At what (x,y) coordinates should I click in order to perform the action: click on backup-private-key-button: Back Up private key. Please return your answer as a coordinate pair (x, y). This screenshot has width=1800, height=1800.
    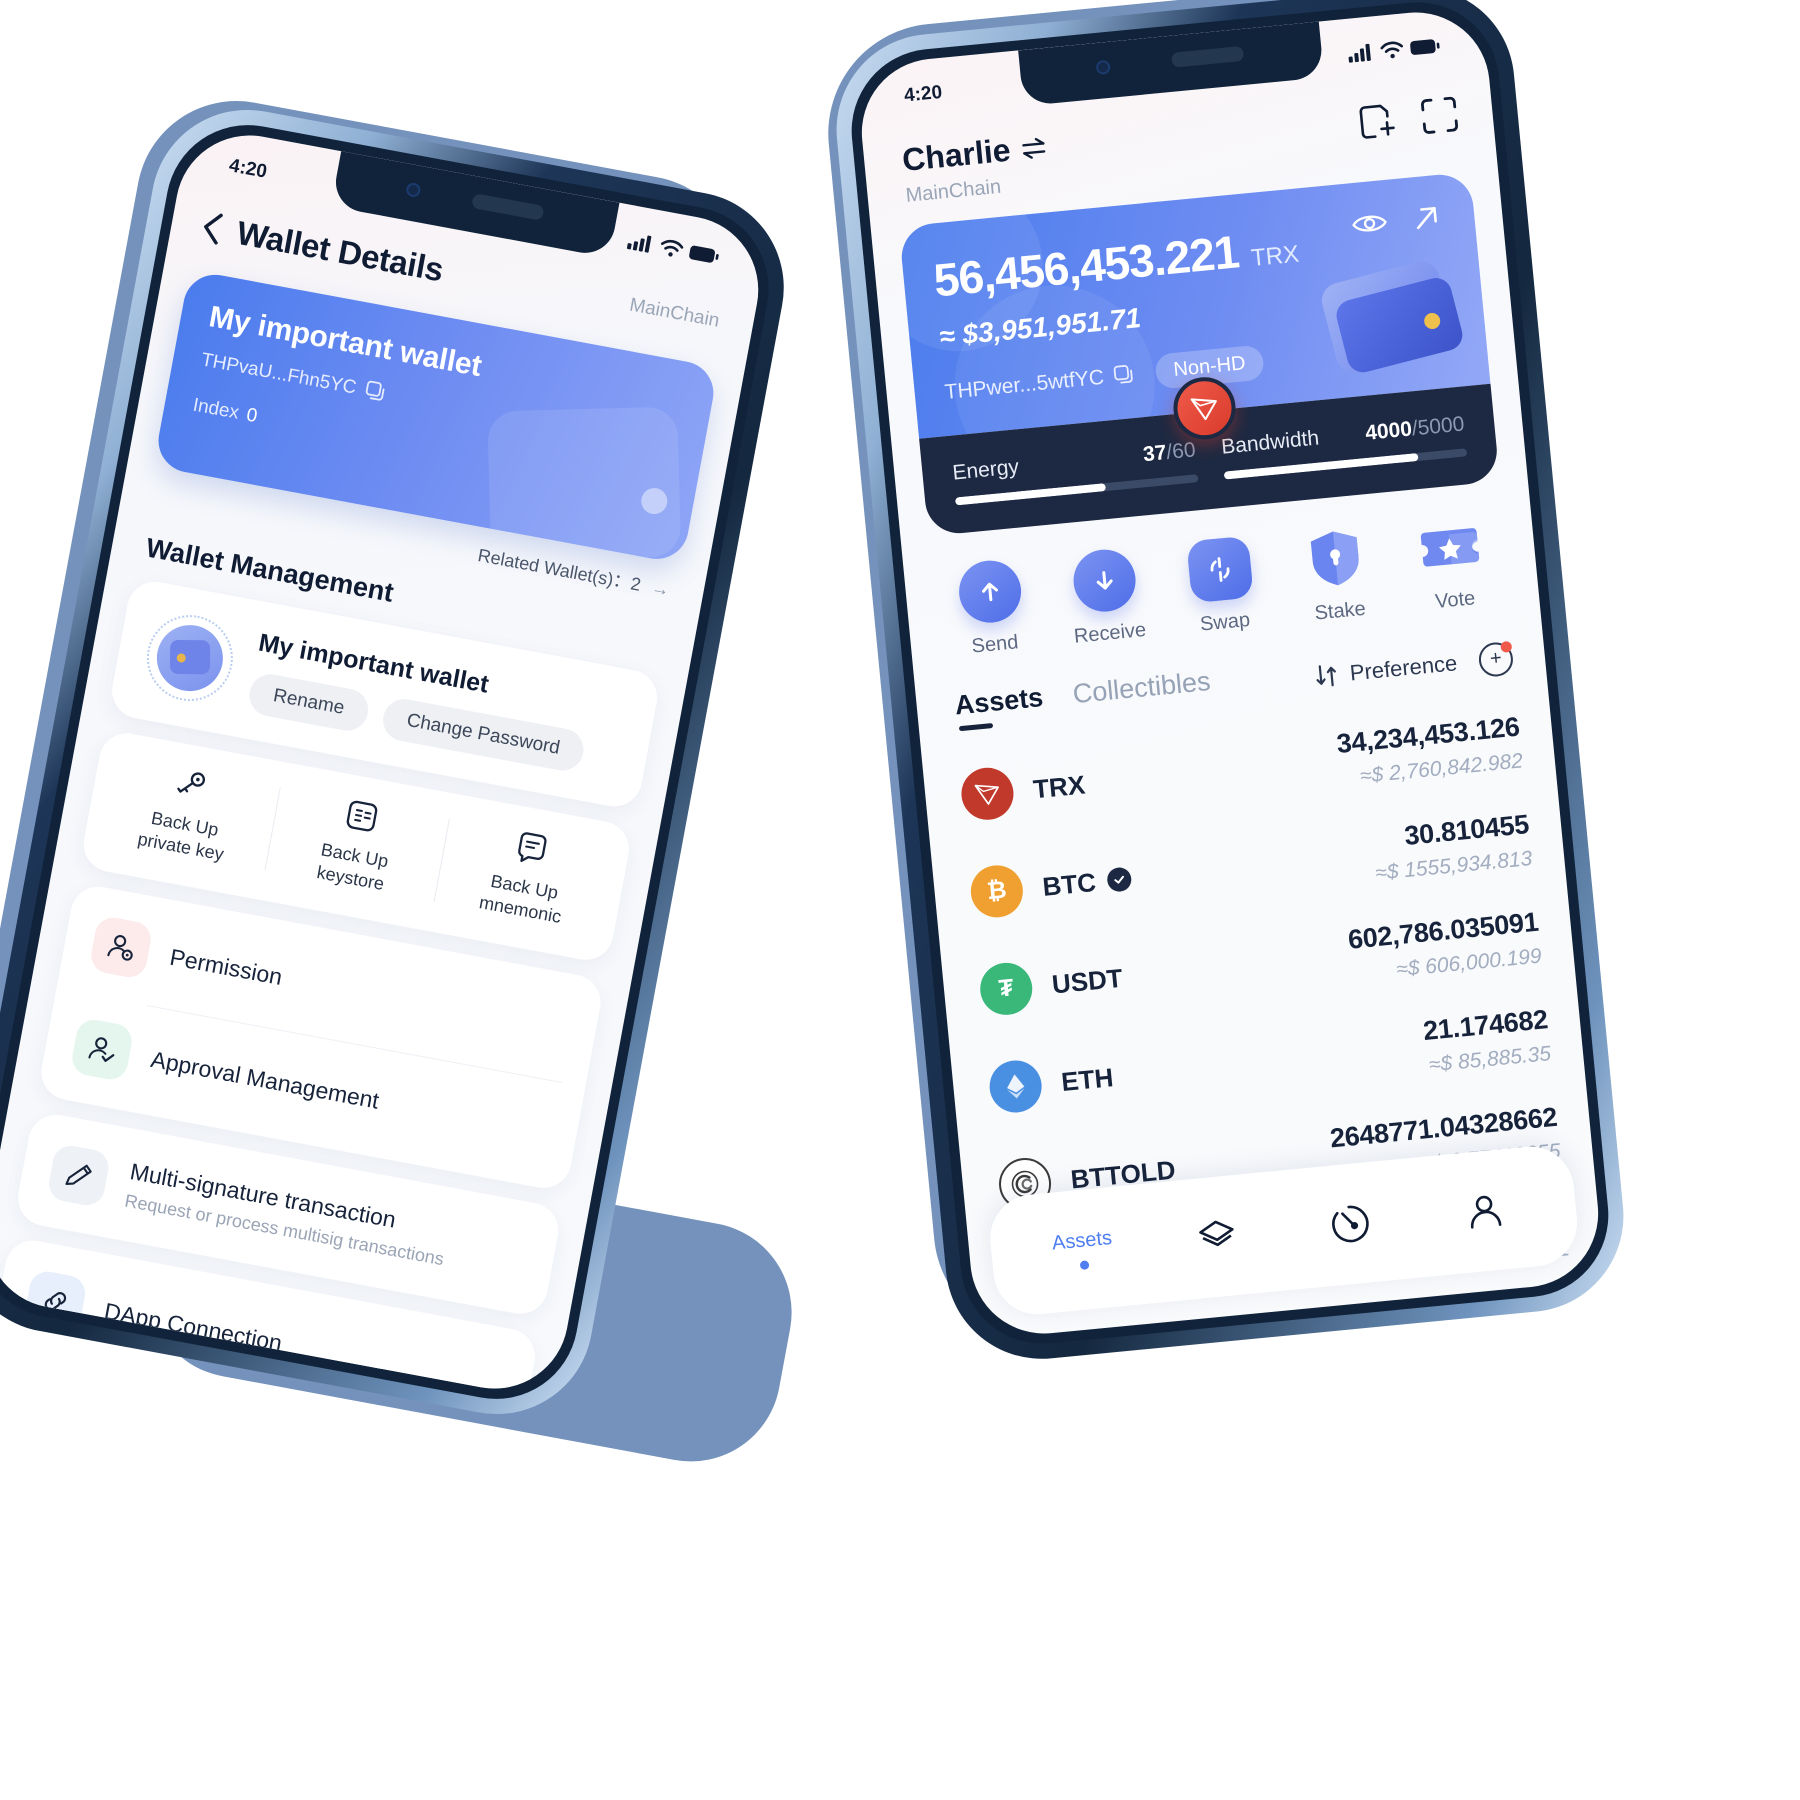
    Looking at the image, I should click on (187, 813).